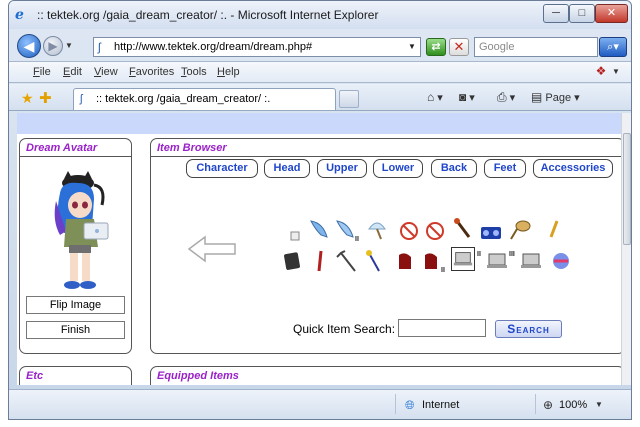 This screenshot has width=640, height=427. Describe the element at coordinates (441, 405) in the screenshot. I see `security-zone: Internet` at that location.